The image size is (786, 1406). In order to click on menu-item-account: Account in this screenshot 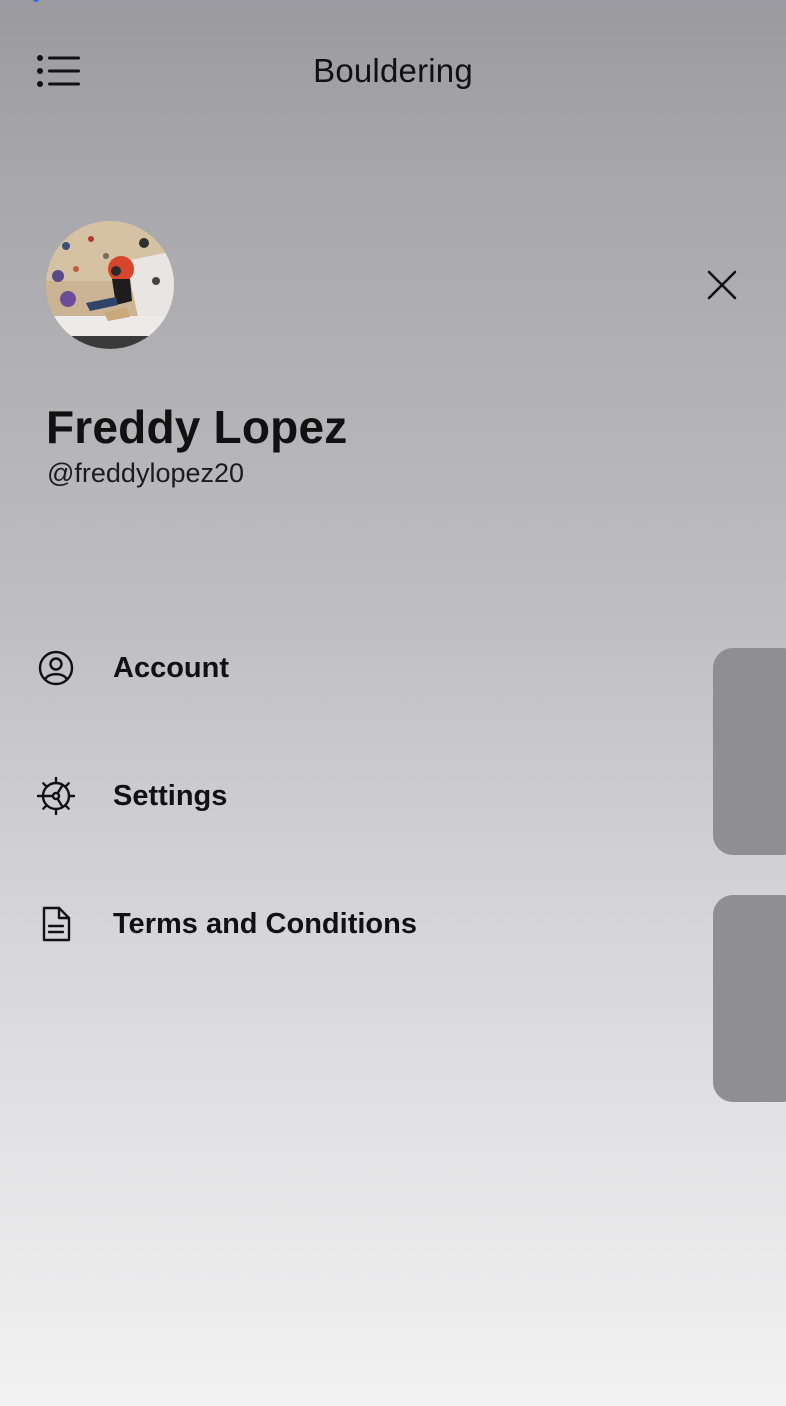, I will do `click(356, 668)`.